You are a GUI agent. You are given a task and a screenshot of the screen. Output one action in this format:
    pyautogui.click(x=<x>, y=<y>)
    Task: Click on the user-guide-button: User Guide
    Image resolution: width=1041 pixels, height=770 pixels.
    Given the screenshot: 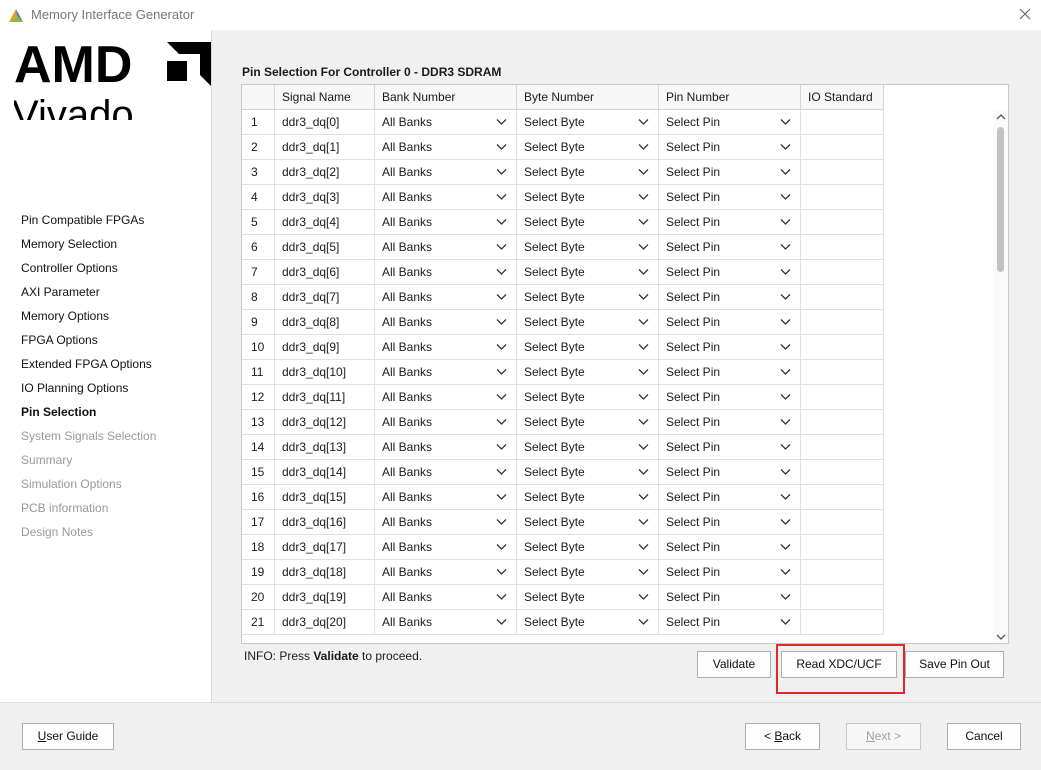 What is the action you would take?
    pyautogui.click(x=68, y=736)
    